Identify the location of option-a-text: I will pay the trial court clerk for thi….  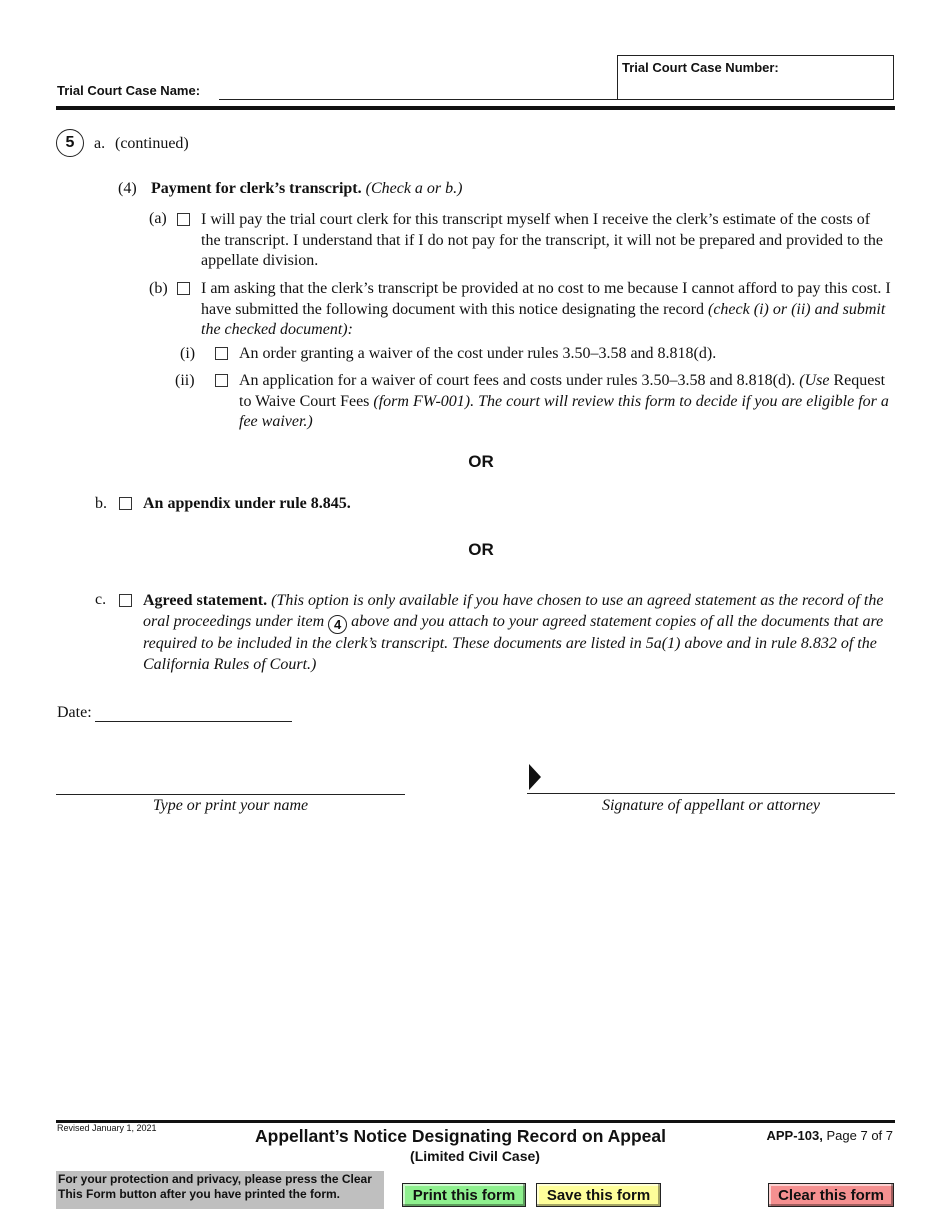
(542, 240).